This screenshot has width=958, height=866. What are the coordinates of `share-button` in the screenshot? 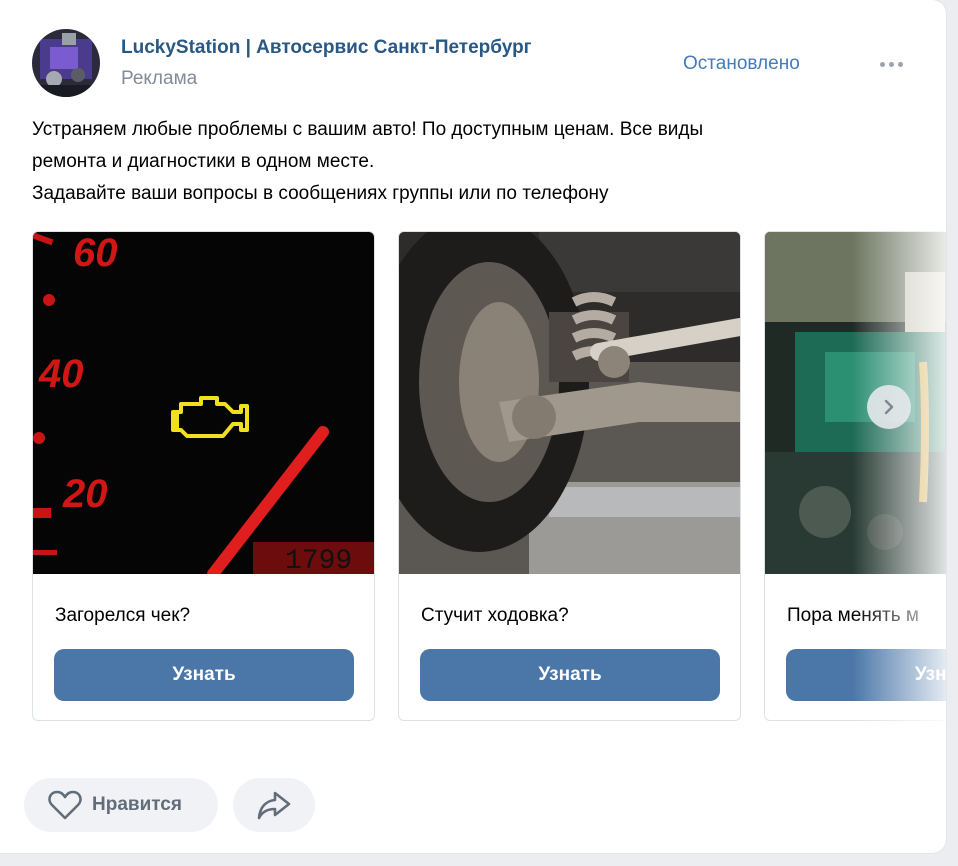 It's located at (274, 805).